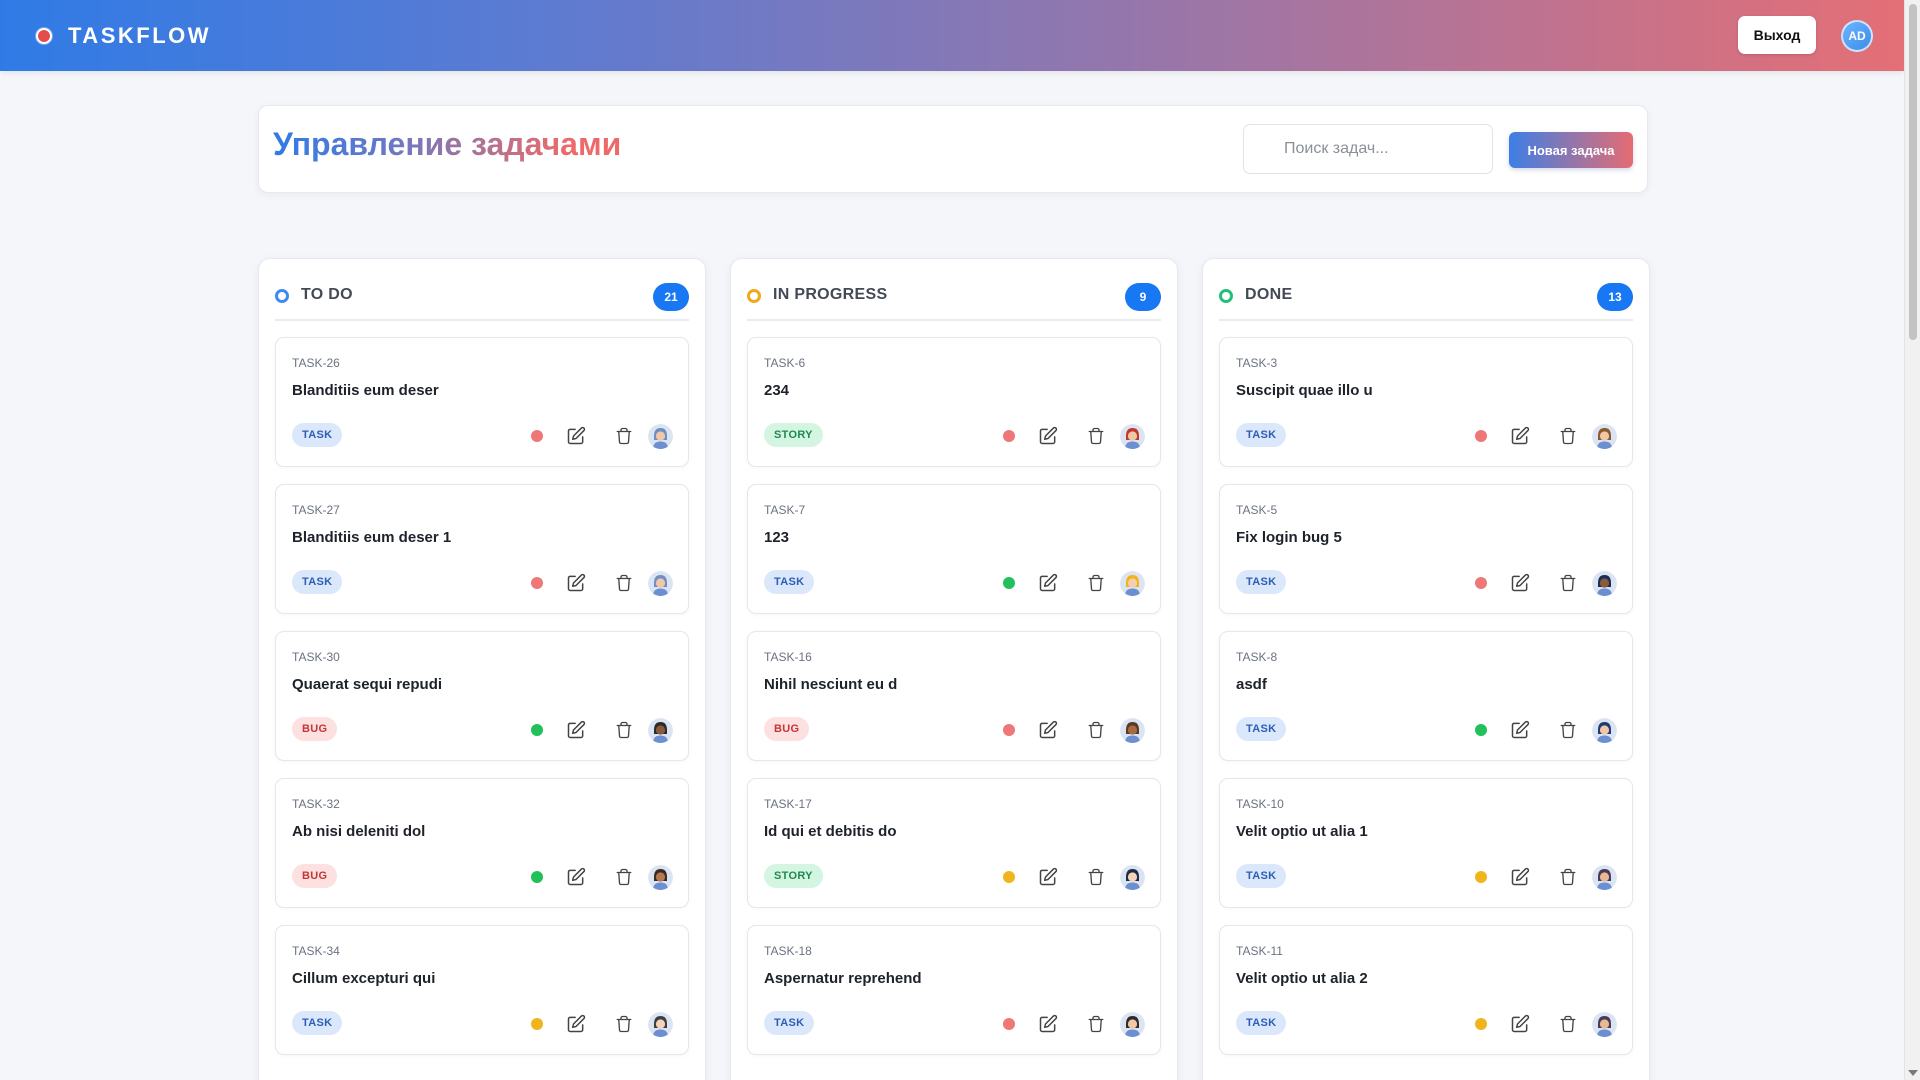  I want to click on task-card: TASK-6 234 STORY, so click(954, 402).